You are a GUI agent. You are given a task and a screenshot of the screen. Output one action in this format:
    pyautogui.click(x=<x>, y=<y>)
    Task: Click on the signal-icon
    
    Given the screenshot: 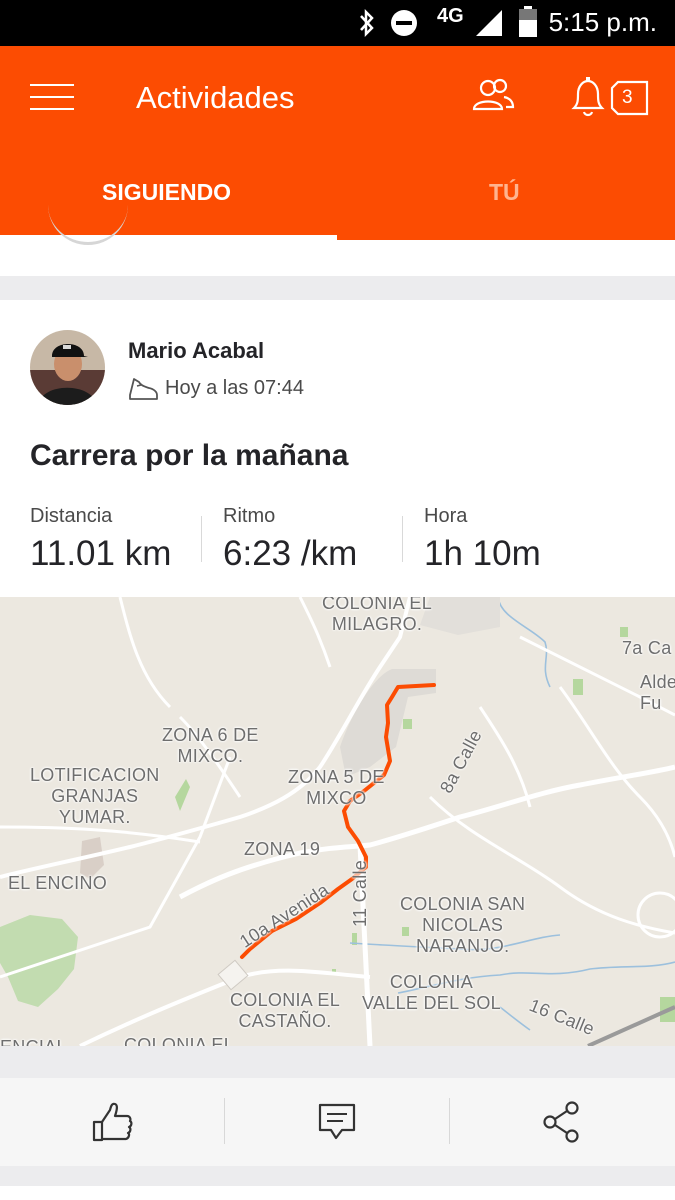 What is the action you would take?
    pyautogui.click(x=489, y=23)
    